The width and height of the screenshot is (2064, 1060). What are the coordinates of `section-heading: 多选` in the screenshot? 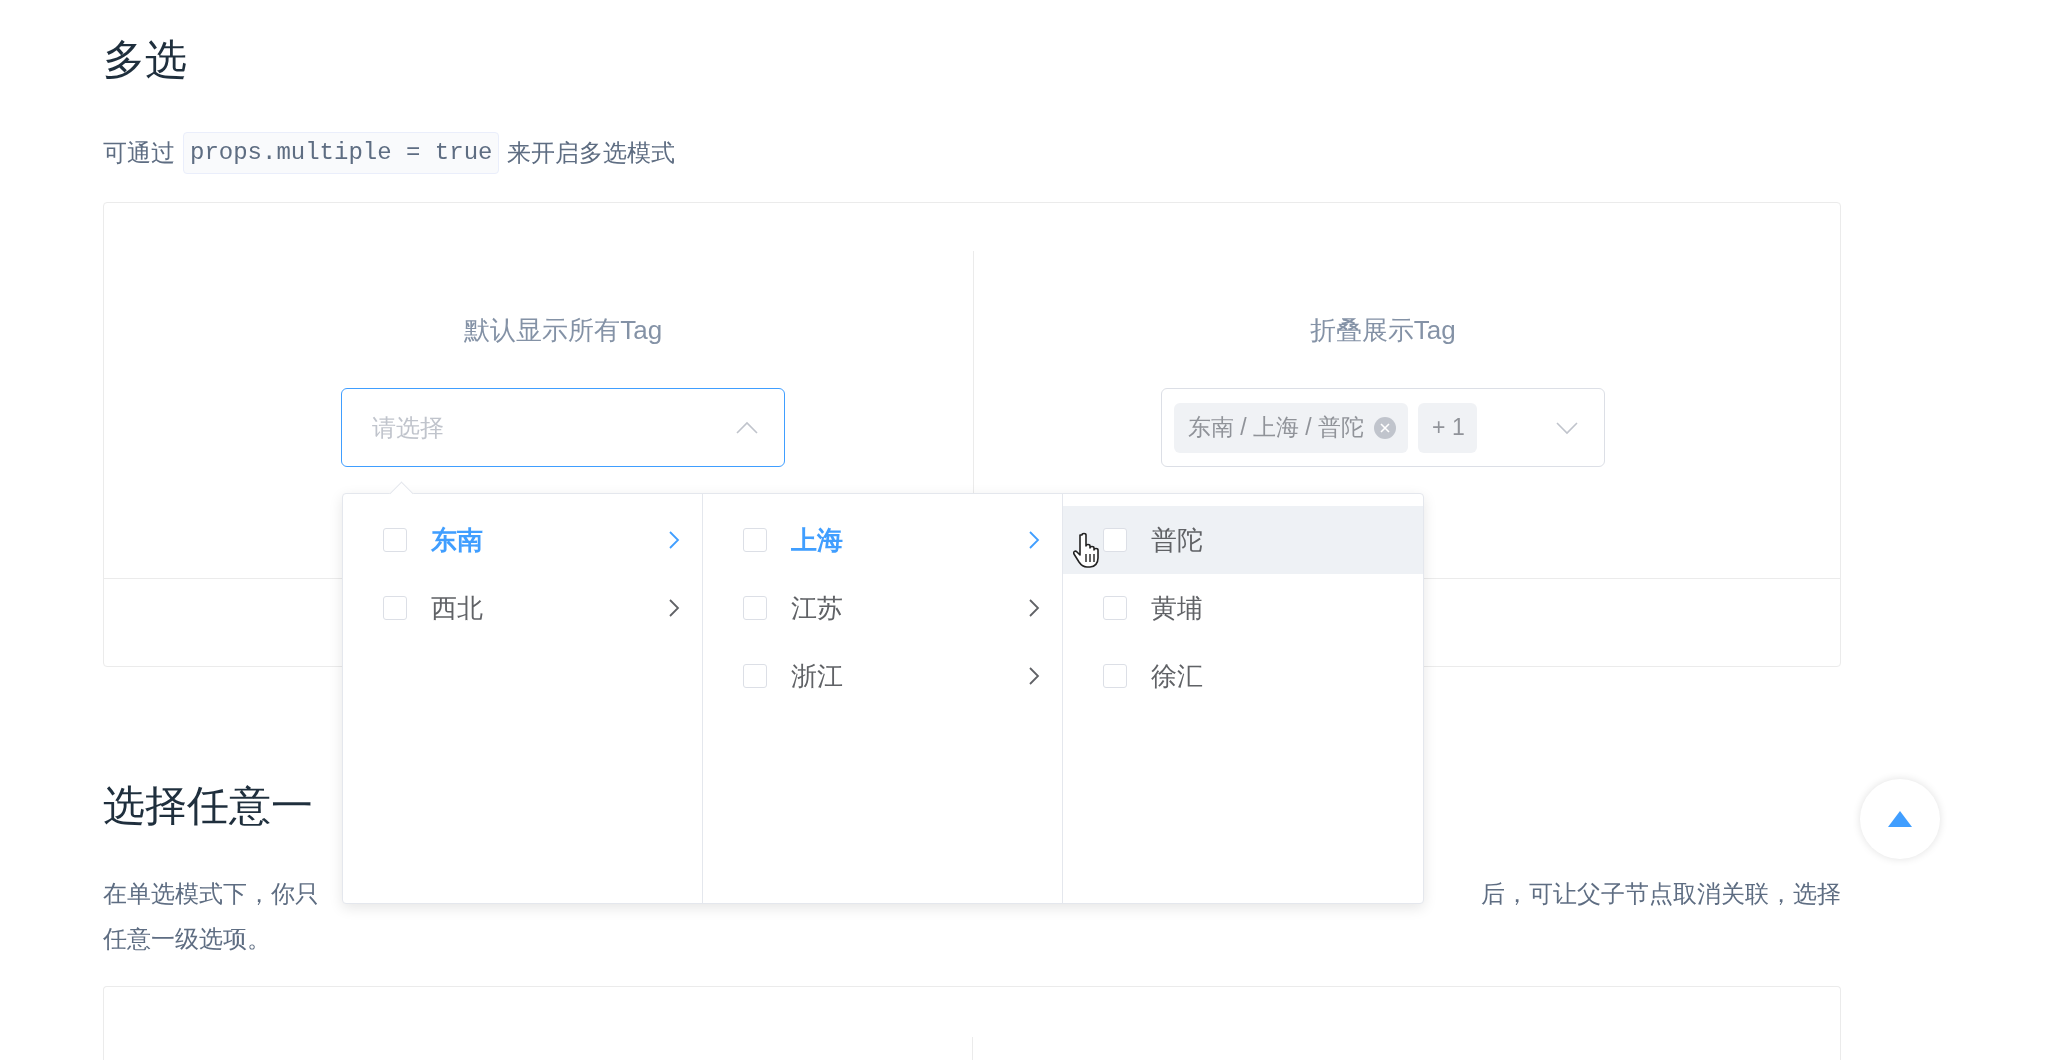 It's located at (145, 60).